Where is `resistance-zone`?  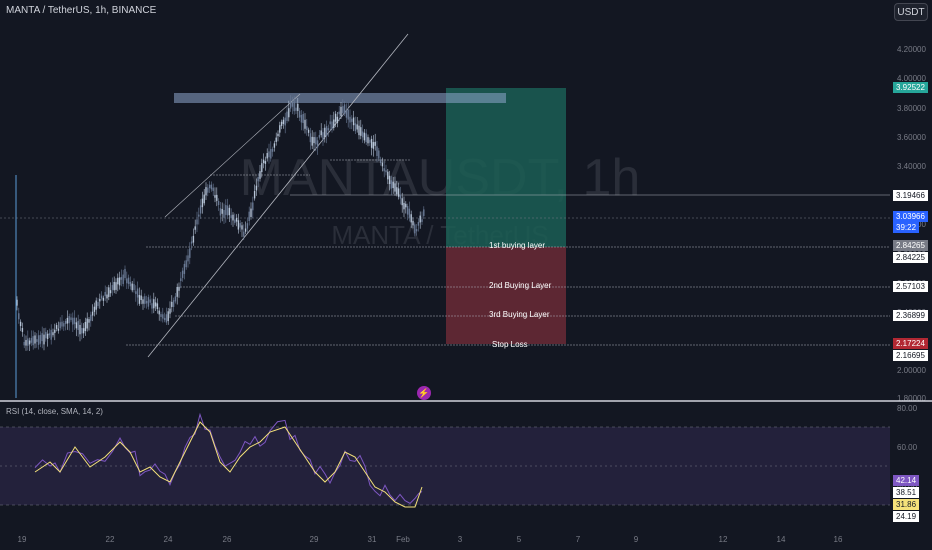
resistance-zone is located at coordinates (340, 98).